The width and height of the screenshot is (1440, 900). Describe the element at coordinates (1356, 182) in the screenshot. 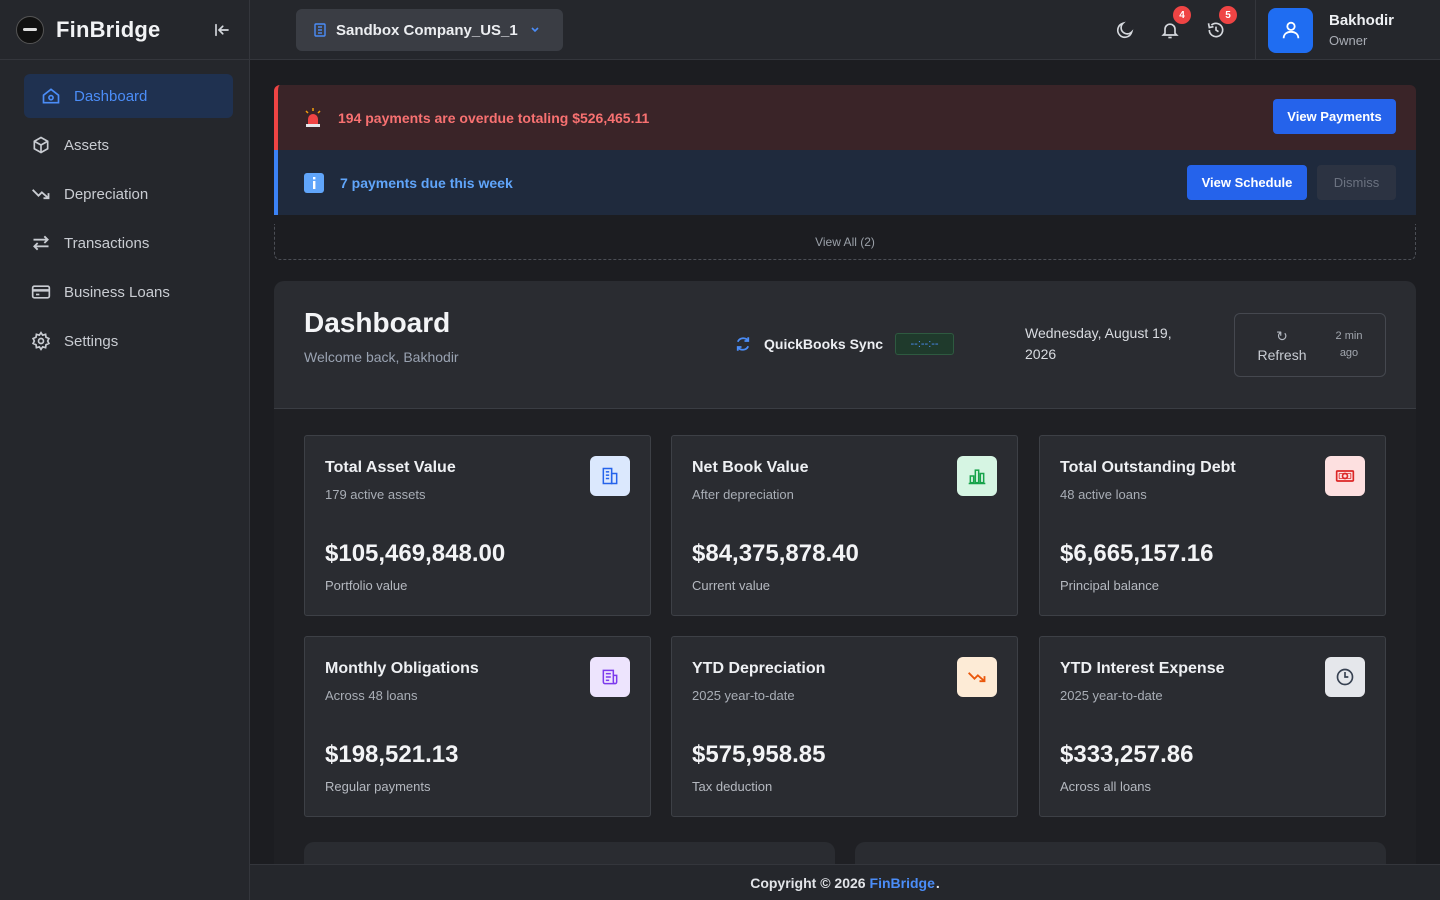

I see `dismiss-button: Dismiss` at that location.